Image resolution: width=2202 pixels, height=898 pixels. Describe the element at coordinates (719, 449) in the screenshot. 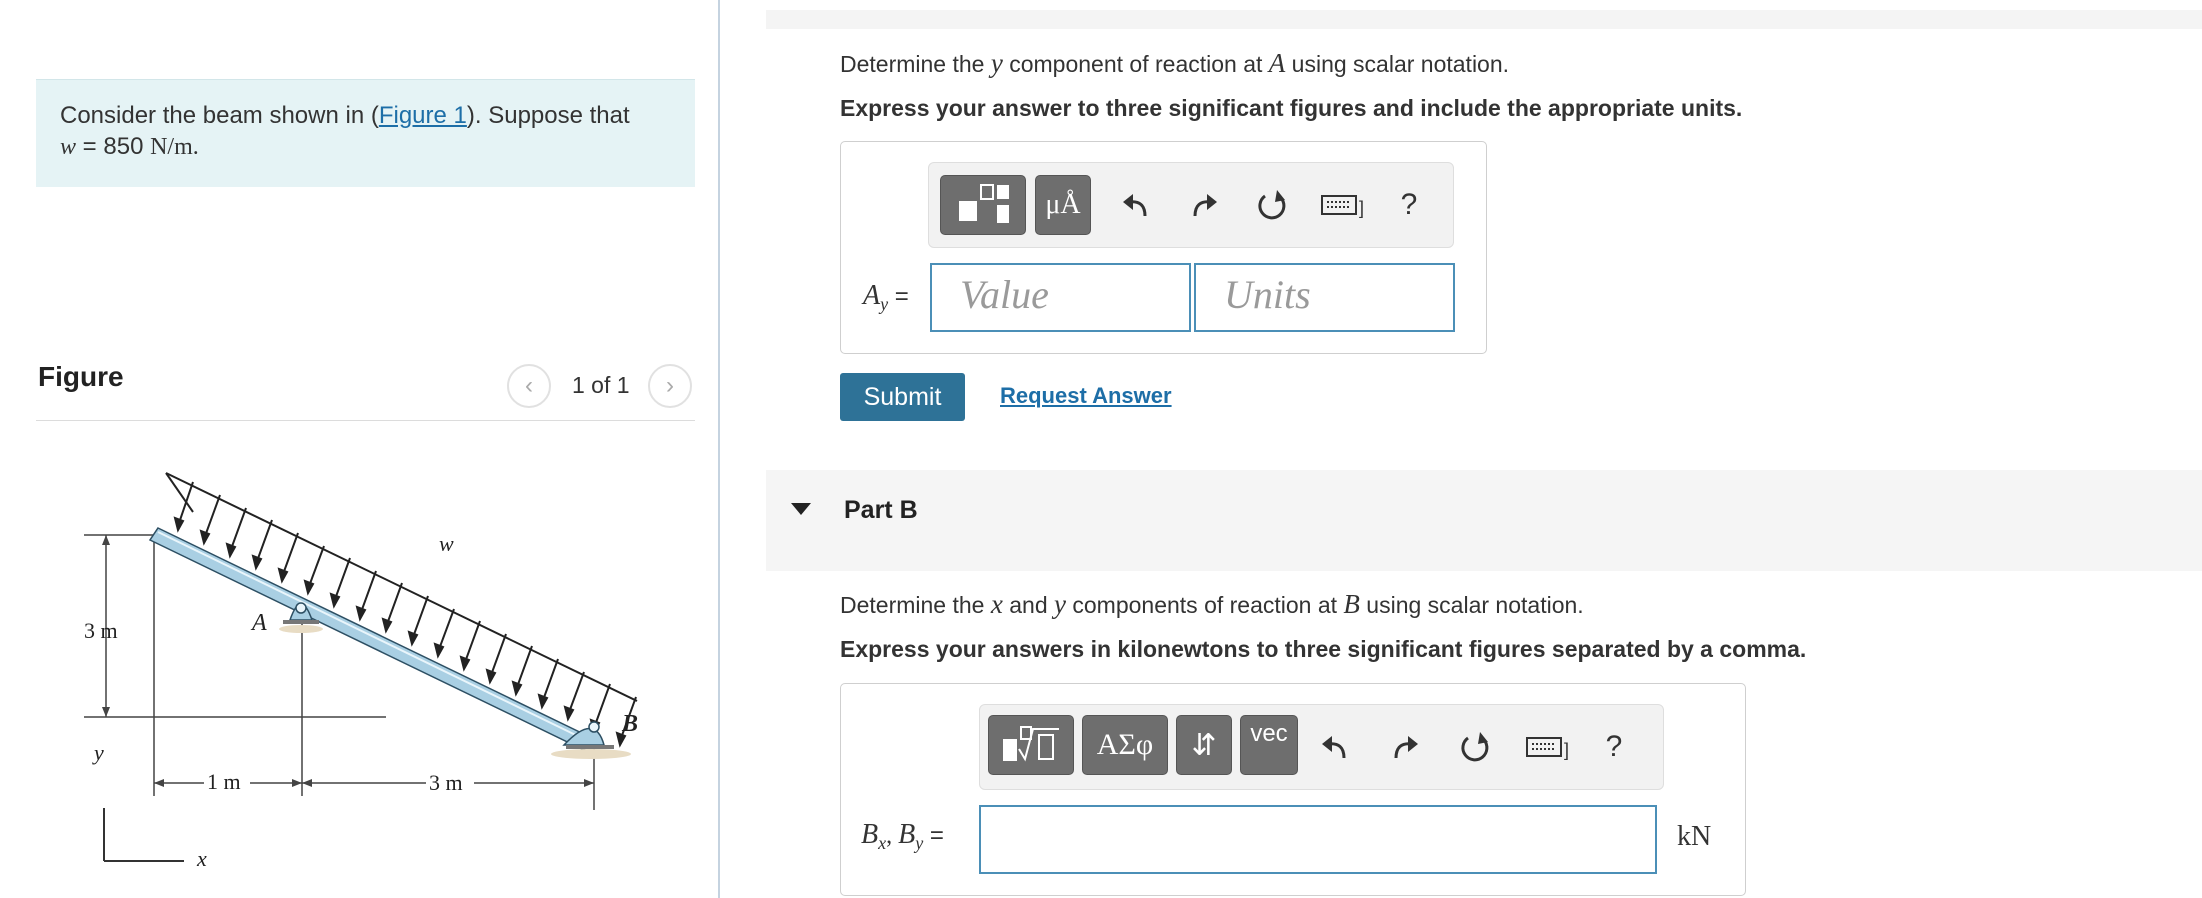

I see `panel-divider` at that location.